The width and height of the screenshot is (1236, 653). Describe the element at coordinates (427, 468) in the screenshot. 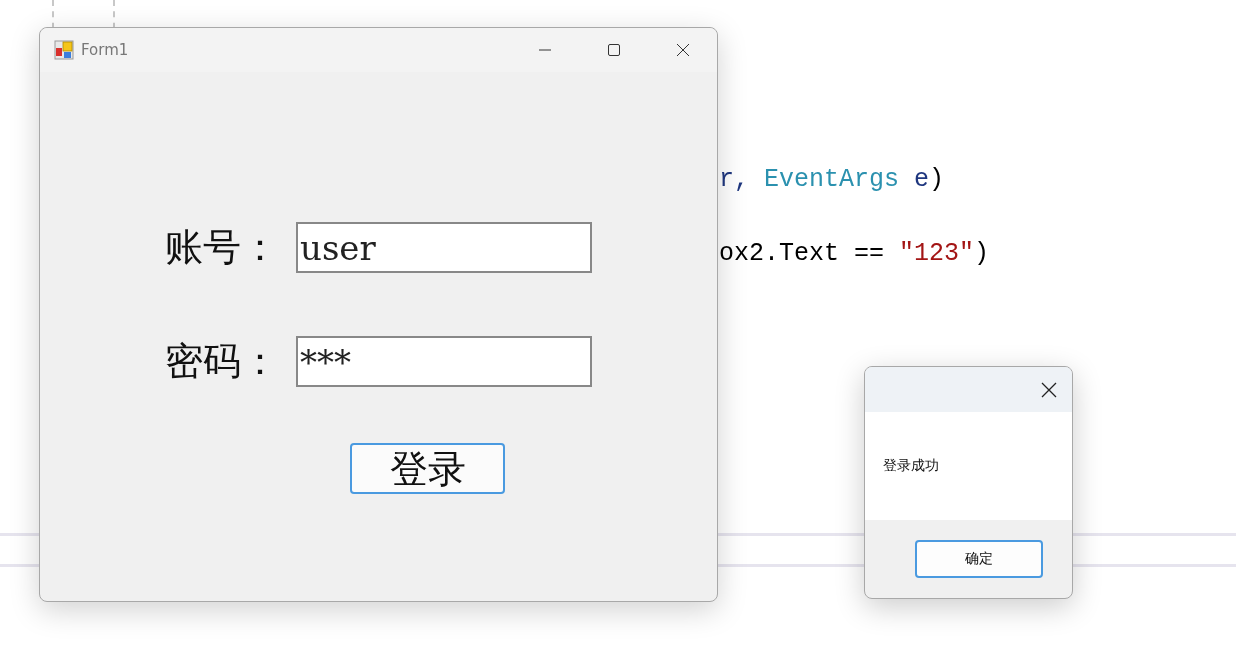

I see `login-button: 登录` at that location.